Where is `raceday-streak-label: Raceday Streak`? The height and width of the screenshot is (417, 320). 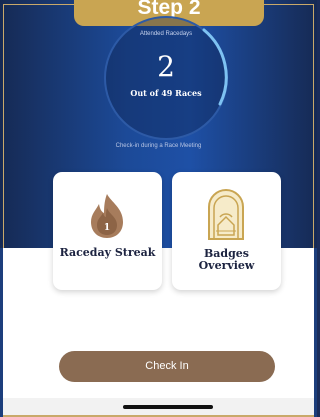 raceday-streak-label: Raceday Streak is located at coordinates (107, 252).